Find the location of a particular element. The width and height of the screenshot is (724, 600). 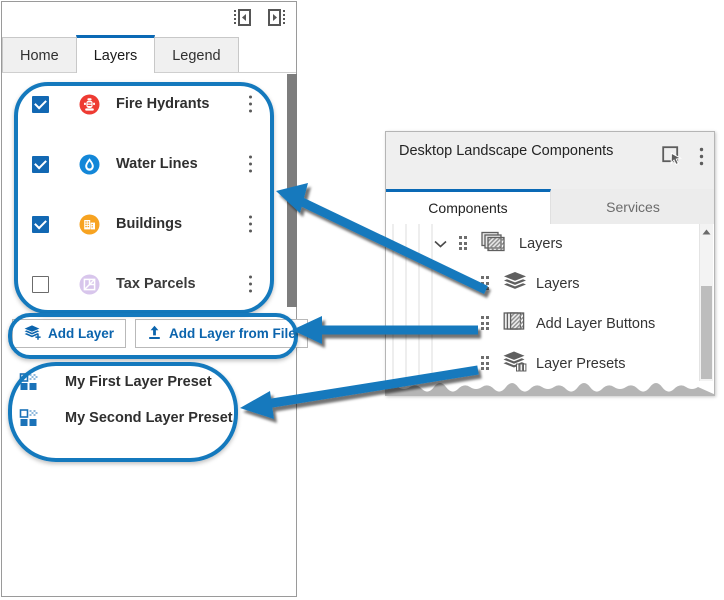

list-item: My First Layer Preset is located at coordinates (149, 382).